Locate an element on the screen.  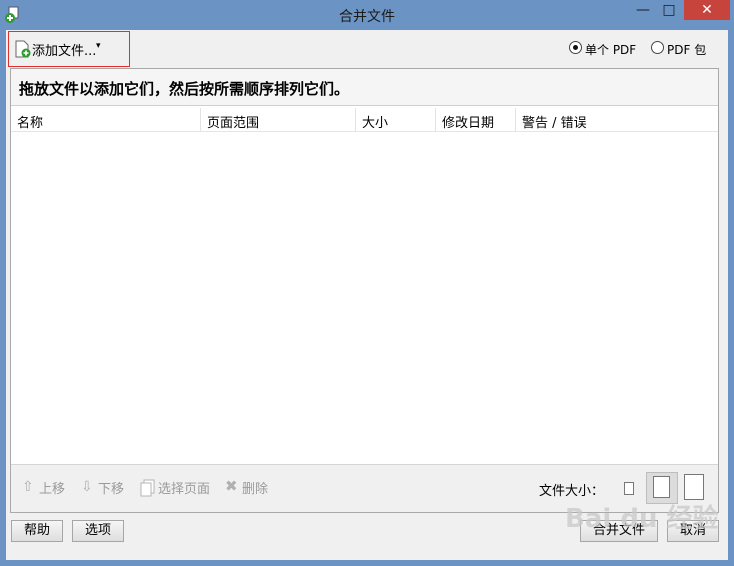
arrow-down-icon: ⇩ is located at coordinates (87, 487).